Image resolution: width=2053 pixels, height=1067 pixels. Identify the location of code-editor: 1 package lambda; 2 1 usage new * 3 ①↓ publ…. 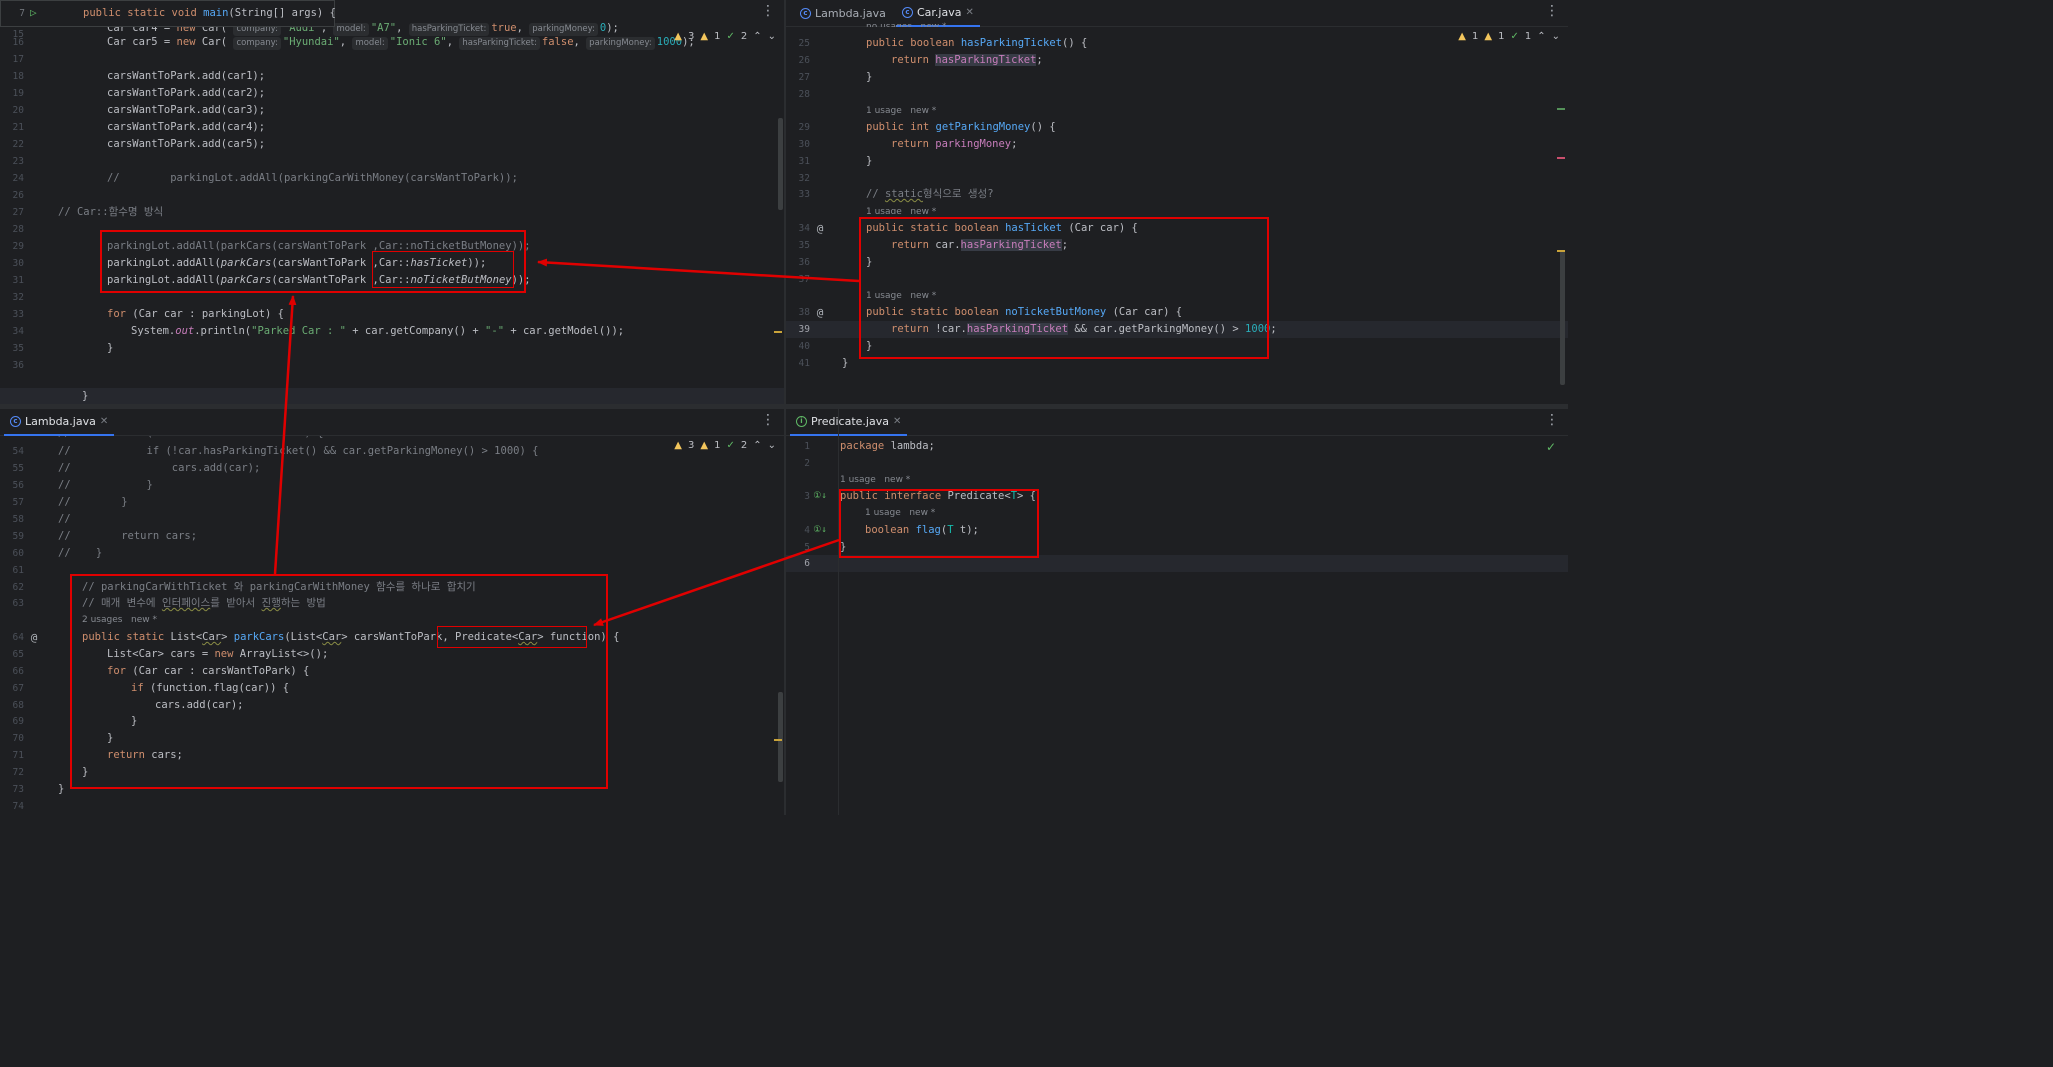
(1177, 612).